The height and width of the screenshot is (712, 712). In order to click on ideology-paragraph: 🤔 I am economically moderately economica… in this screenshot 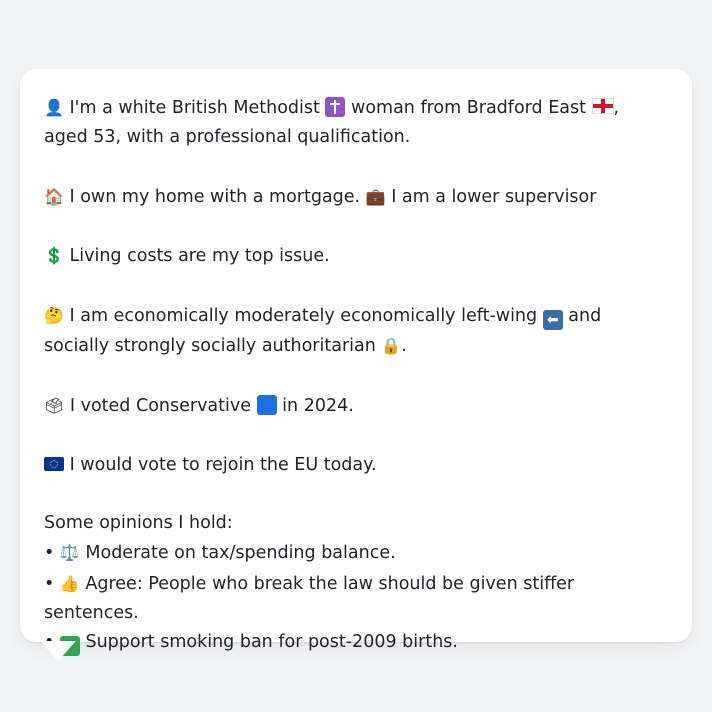, I will do `click(323, 331)`.